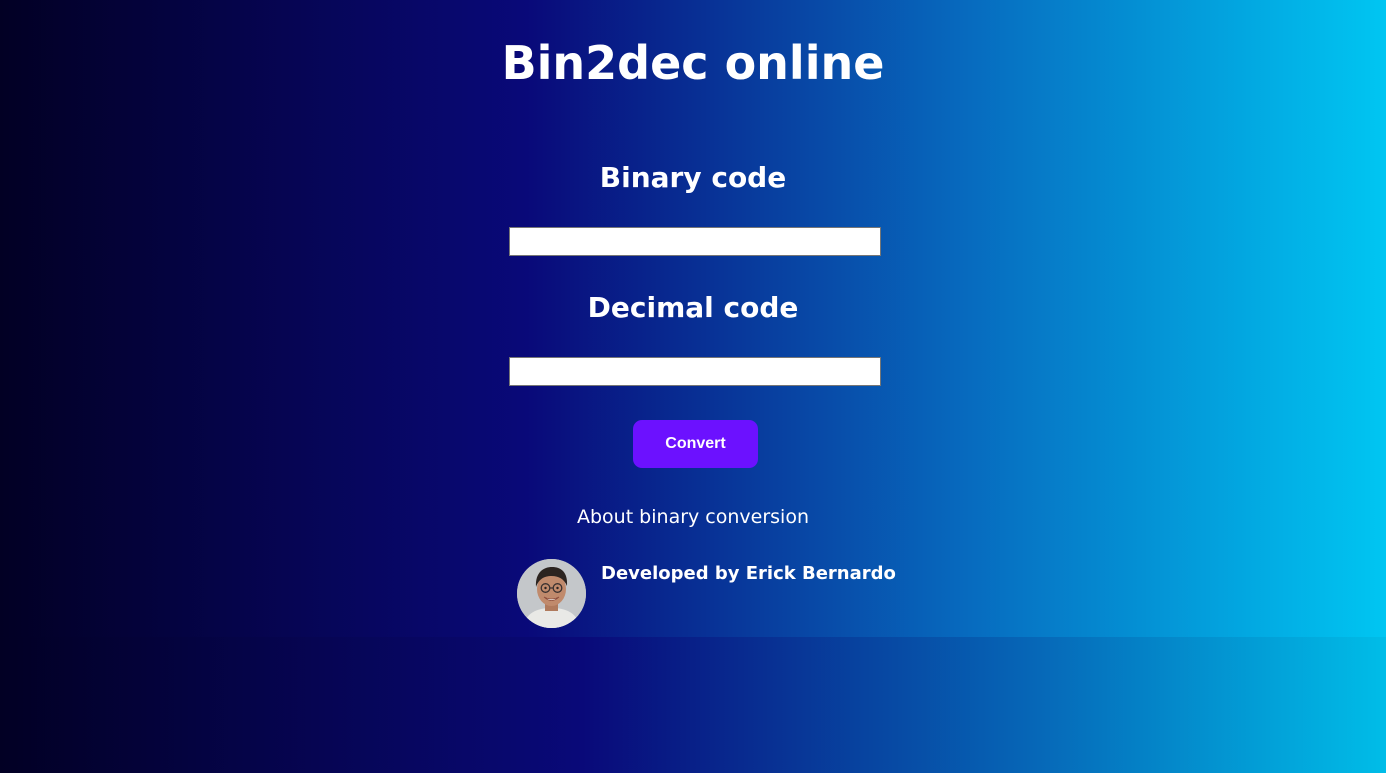  What do you see at coordinates (693, 63) in the screenshot?
I see `page-title: Bin2dec online` at bounding box center [693, 63].